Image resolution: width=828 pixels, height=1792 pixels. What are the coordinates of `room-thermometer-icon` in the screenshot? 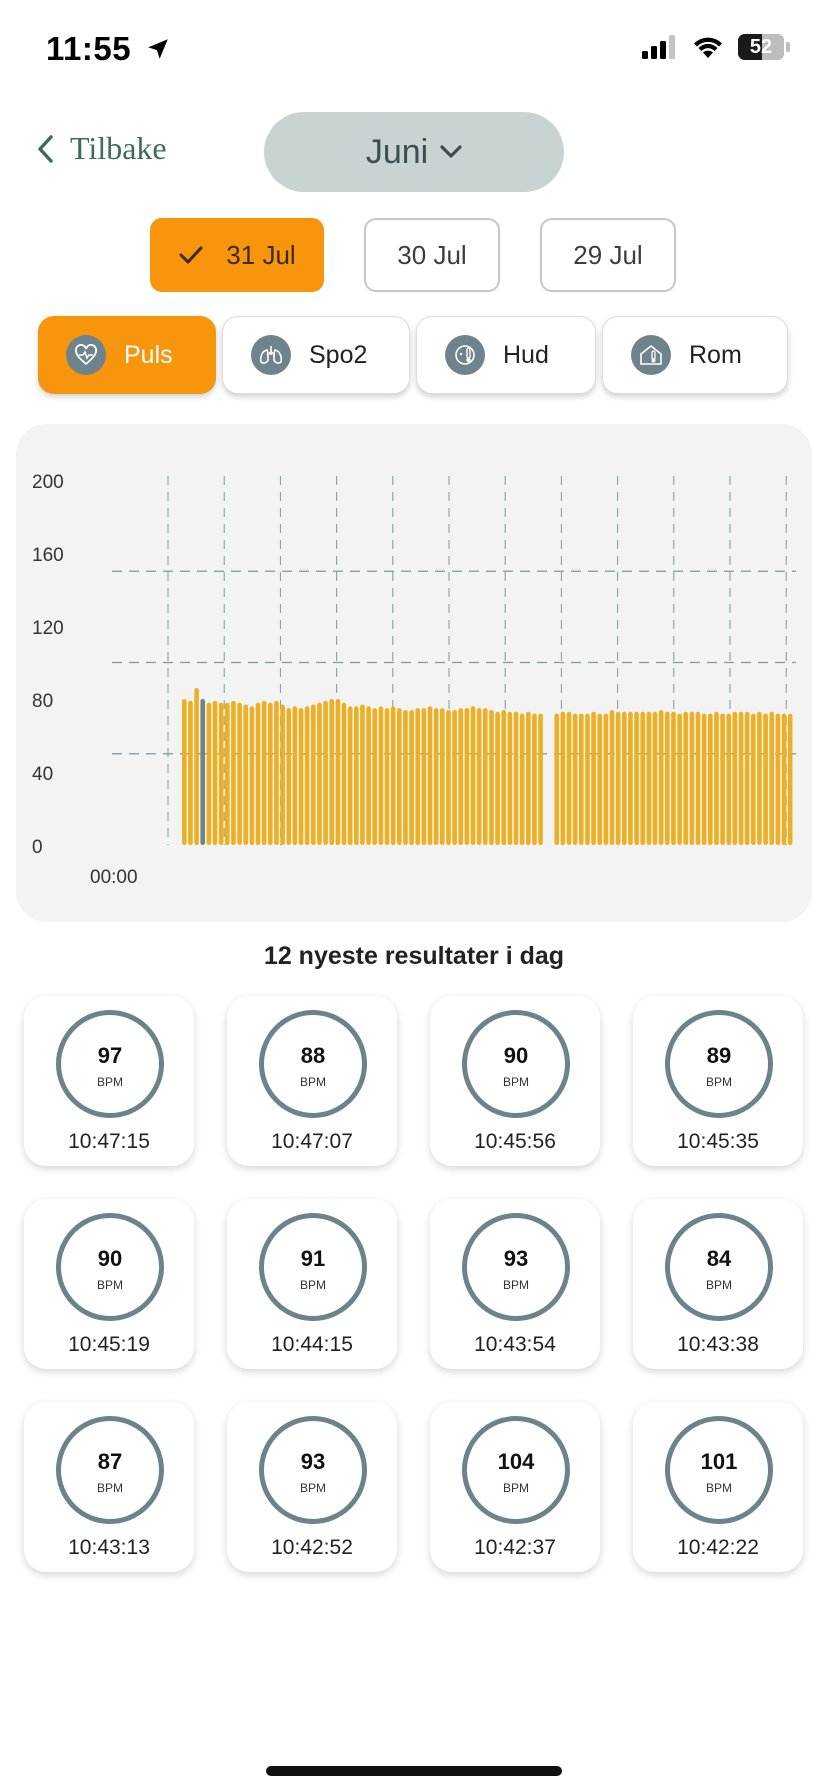 It's located at (651, 355).